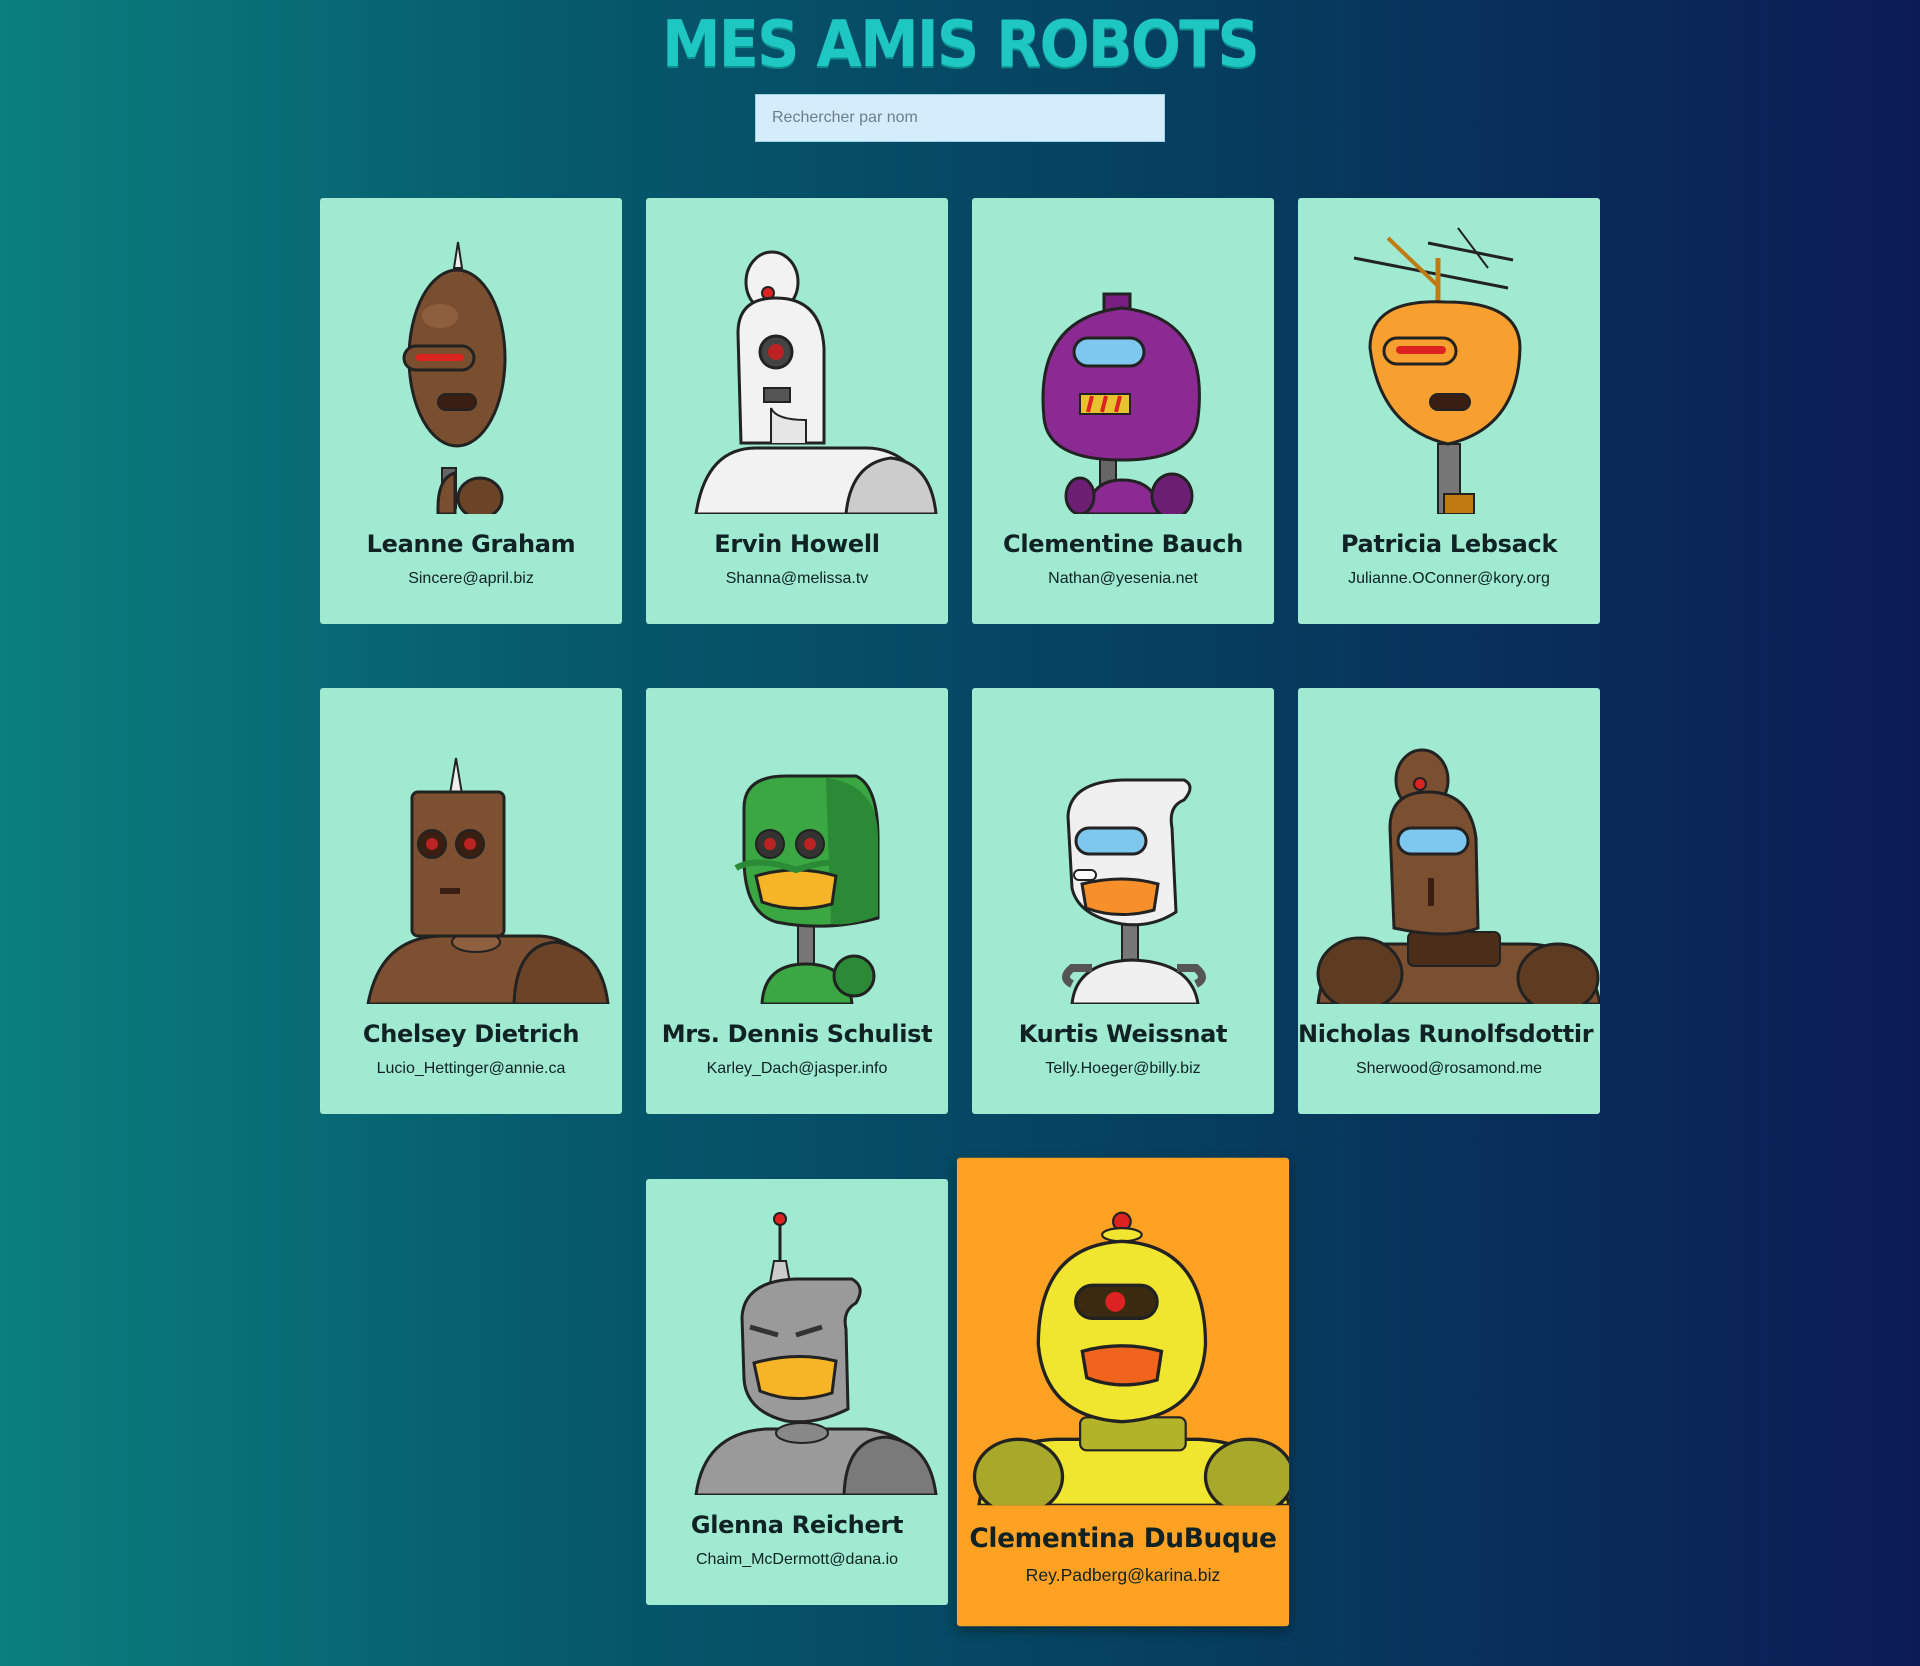  I want to click on robot-card: Kurtis Weissnat Telly.Hoeger@billy.biz, so click(1123, 901).